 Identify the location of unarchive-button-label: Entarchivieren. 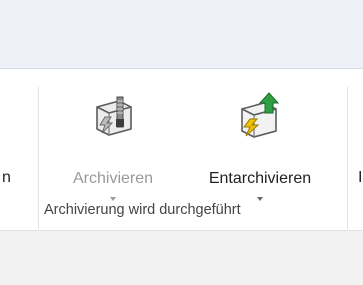
(260, 178).